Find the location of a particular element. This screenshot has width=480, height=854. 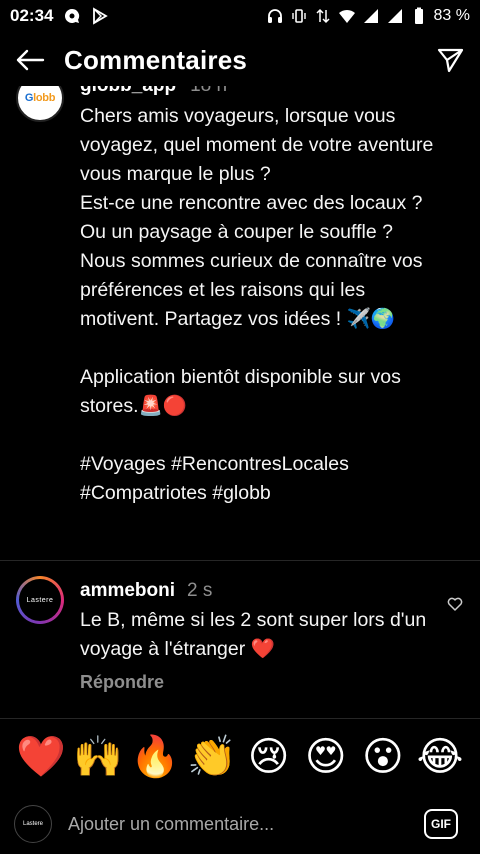

emoji-crying-button: 😢 is located at coordinates (269, 757).